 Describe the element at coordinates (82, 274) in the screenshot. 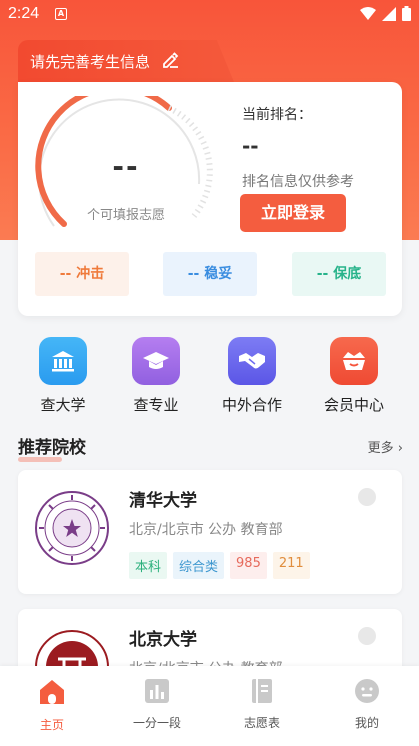

I see `reach-button: -- 冲击` at that location.